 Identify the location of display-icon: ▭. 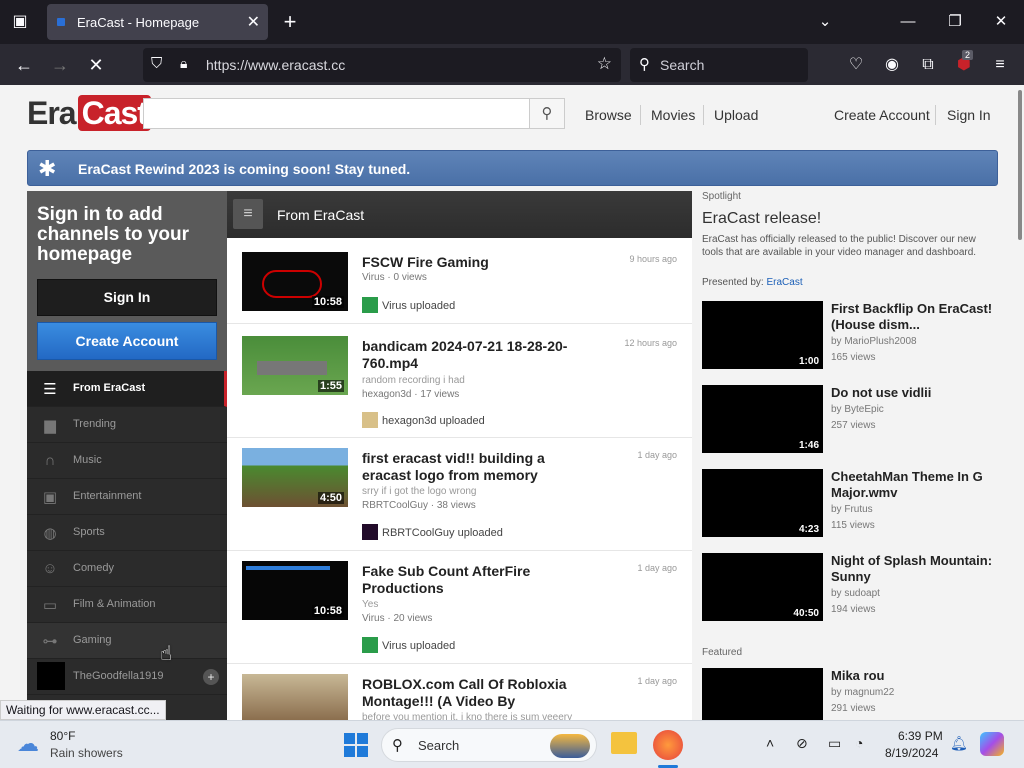
(834, 743).